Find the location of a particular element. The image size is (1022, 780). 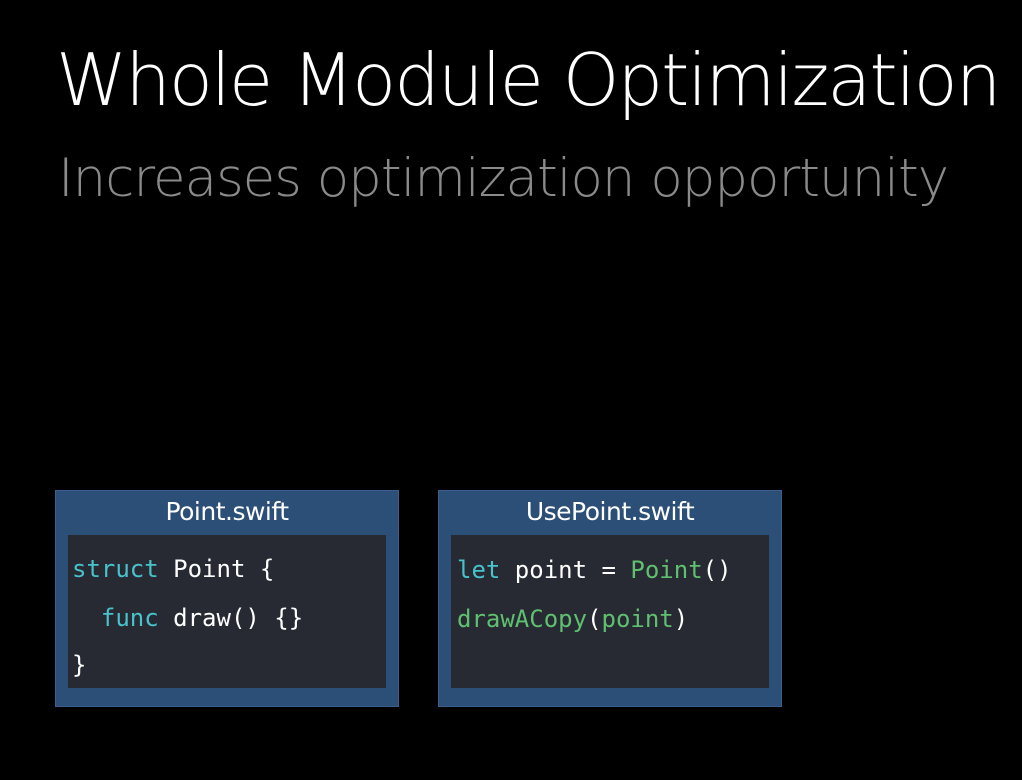

usepoint-swift-file-name: UsePoint.swift is located at coordinates (610, 511).